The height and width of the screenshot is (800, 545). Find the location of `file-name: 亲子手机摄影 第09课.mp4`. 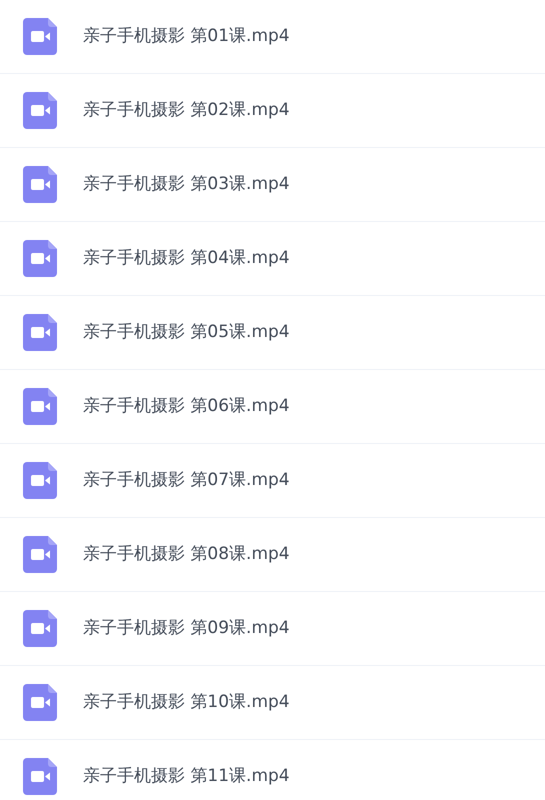

file-name: 亲子手机摄影 第09课.mp4 is located at coordinates (186, 629).